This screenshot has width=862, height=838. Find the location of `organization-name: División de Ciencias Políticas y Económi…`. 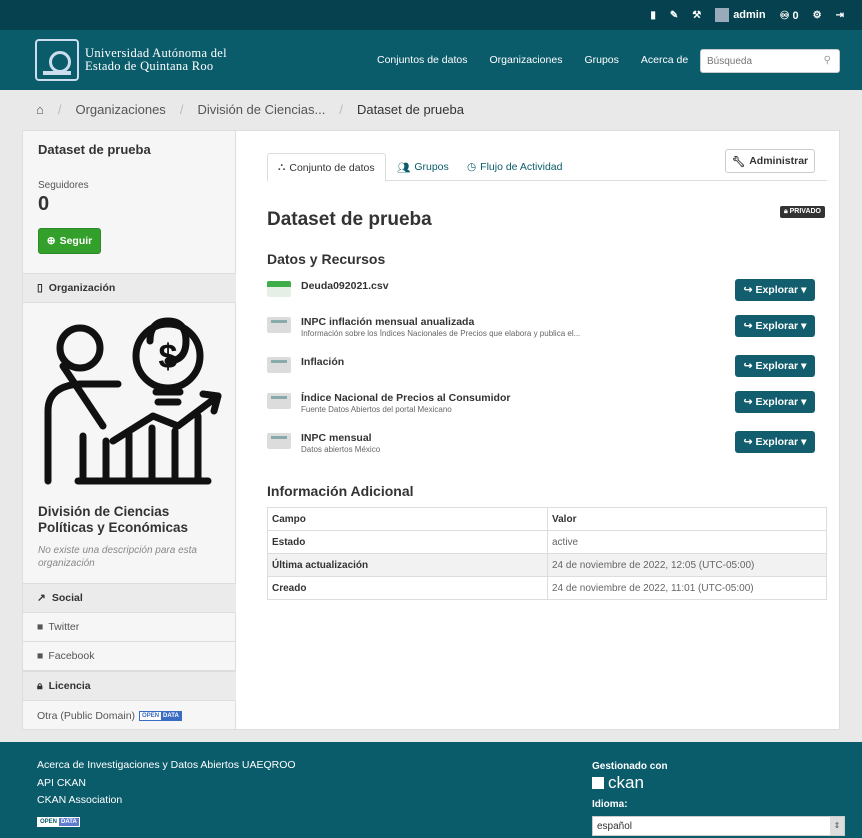

organization-name: División de Ciencias Políticas y Económi… is located at coordinates (133, 520).